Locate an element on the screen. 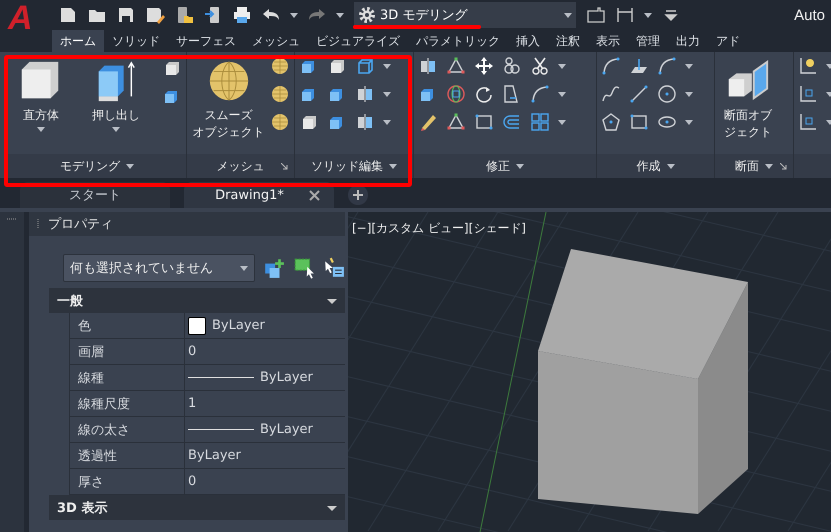  pencil-icon is located at coordinates (428, 122).